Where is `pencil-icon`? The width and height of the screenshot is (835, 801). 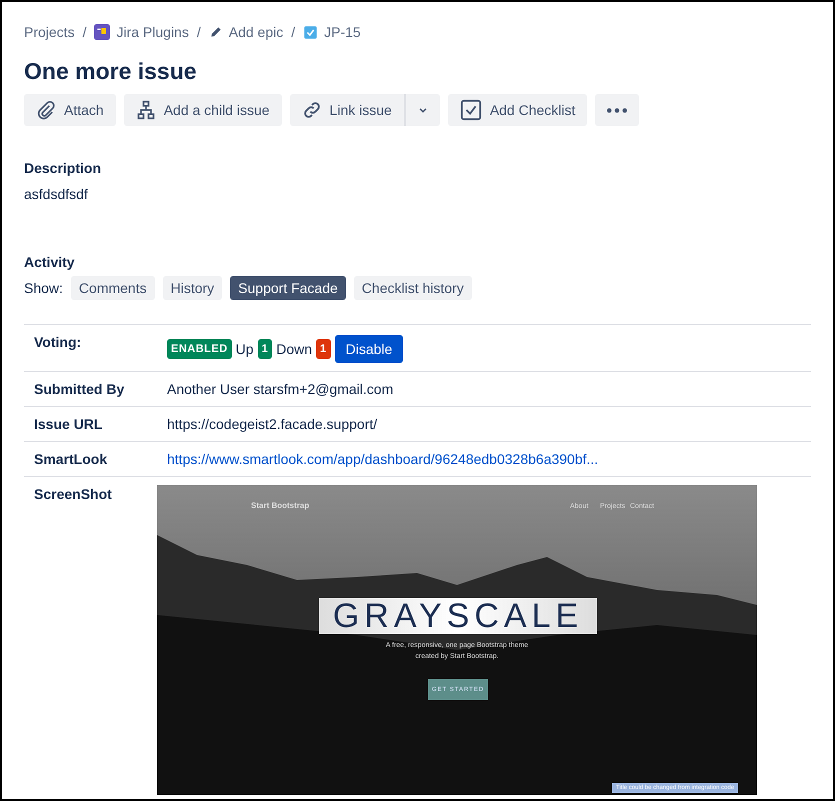
pencil-icon is located at coordinates (215, 32).